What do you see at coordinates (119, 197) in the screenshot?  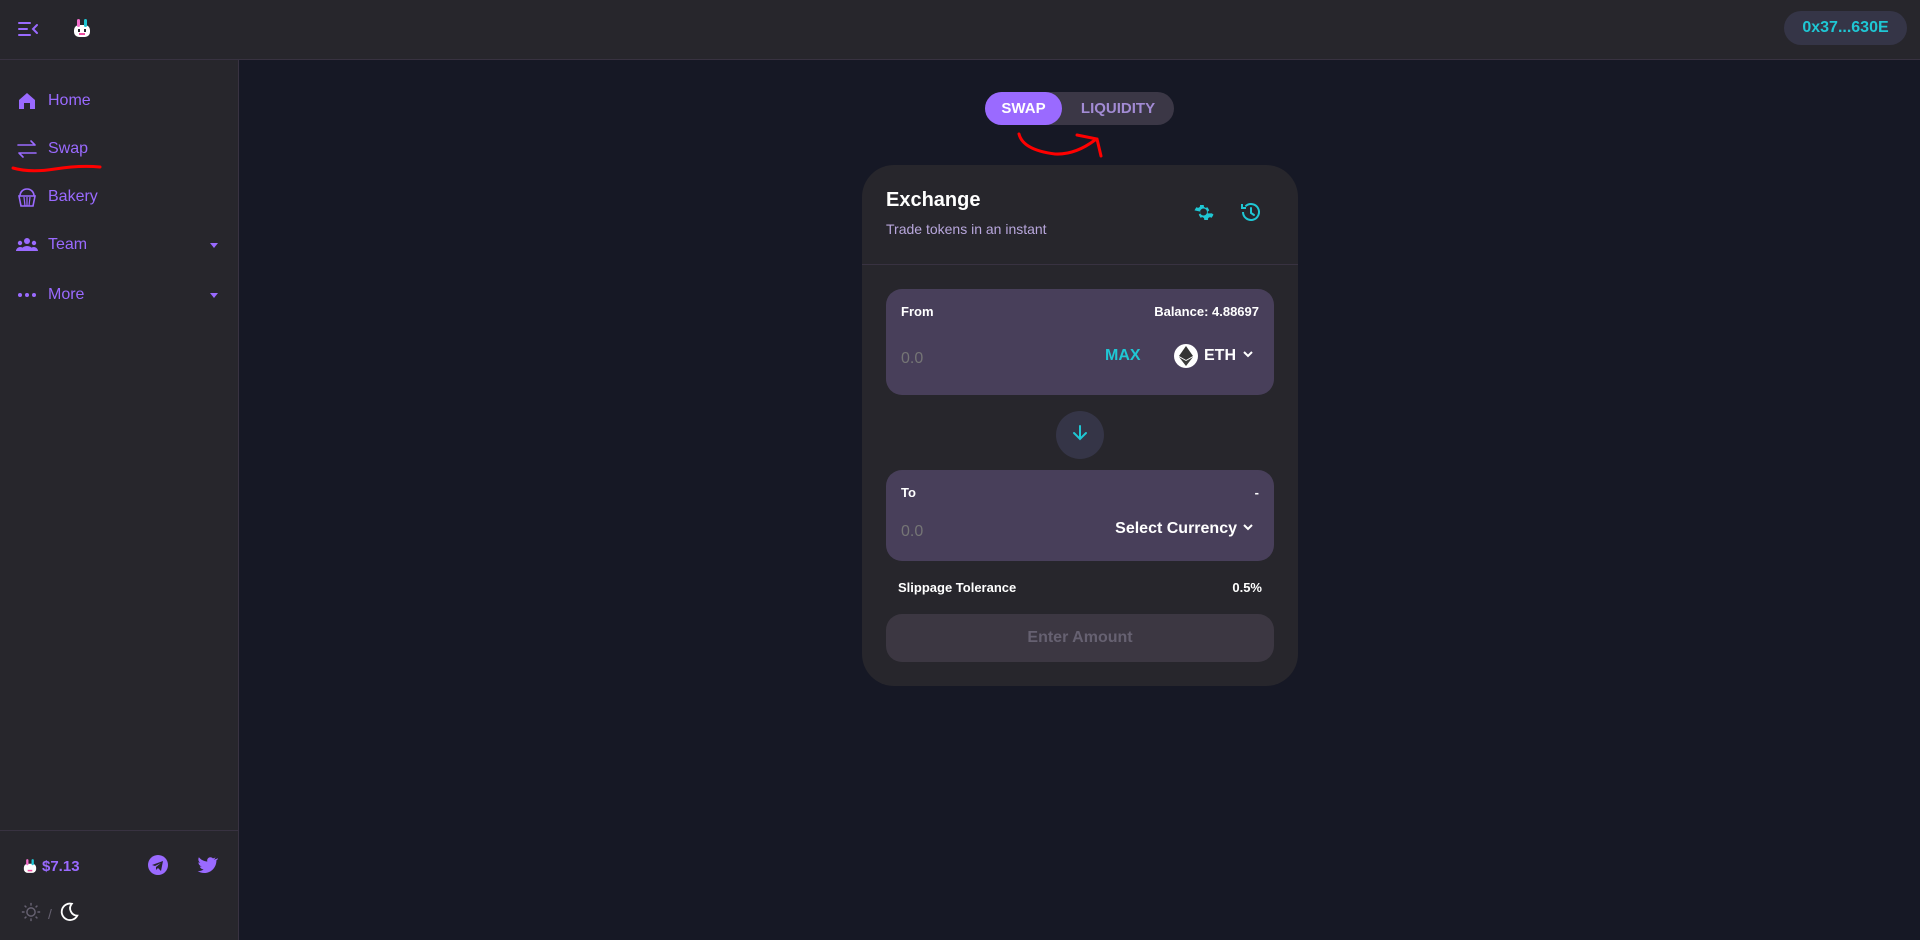 I see `sidebar-item-bakery: Bakery` at bounding box center [119, 197].